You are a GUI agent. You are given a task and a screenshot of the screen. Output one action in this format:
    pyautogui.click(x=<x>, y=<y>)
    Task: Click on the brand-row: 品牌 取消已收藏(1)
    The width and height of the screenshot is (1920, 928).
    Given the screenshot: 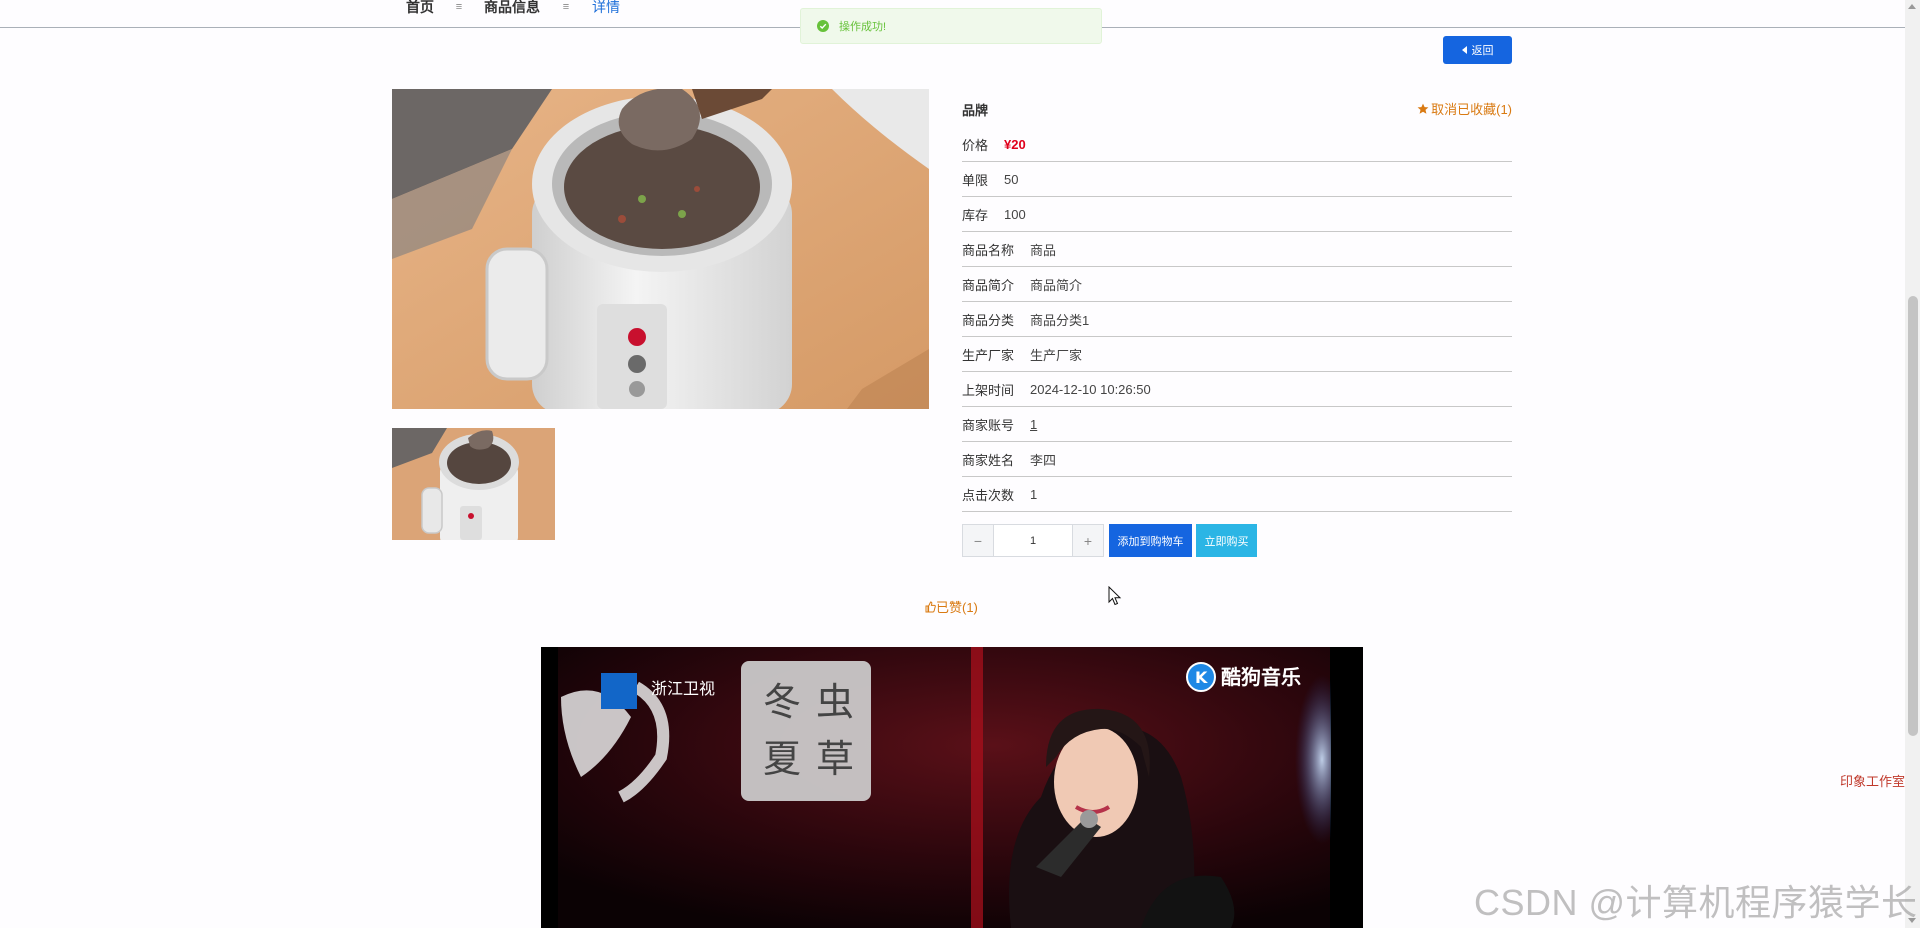 What is the action you would take?
    pyautogui.click(x=1237, y=108)
    